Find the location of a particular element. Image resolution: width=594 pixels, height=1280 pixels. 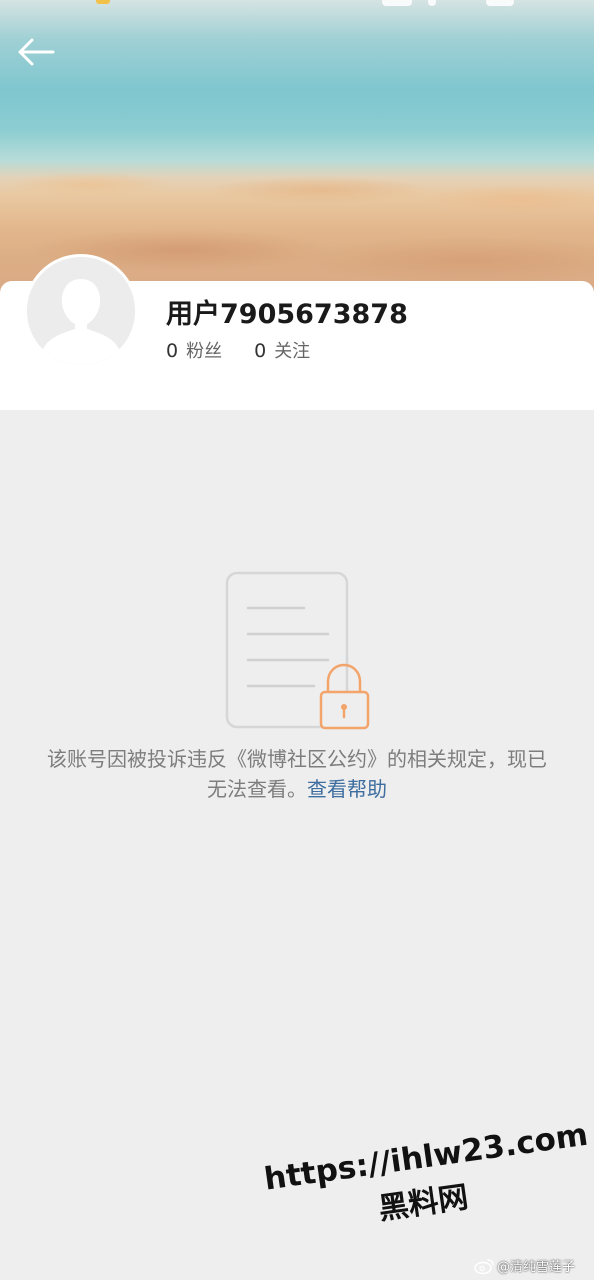

following-stat: 0 关注 is located at coordinates (282, 350).